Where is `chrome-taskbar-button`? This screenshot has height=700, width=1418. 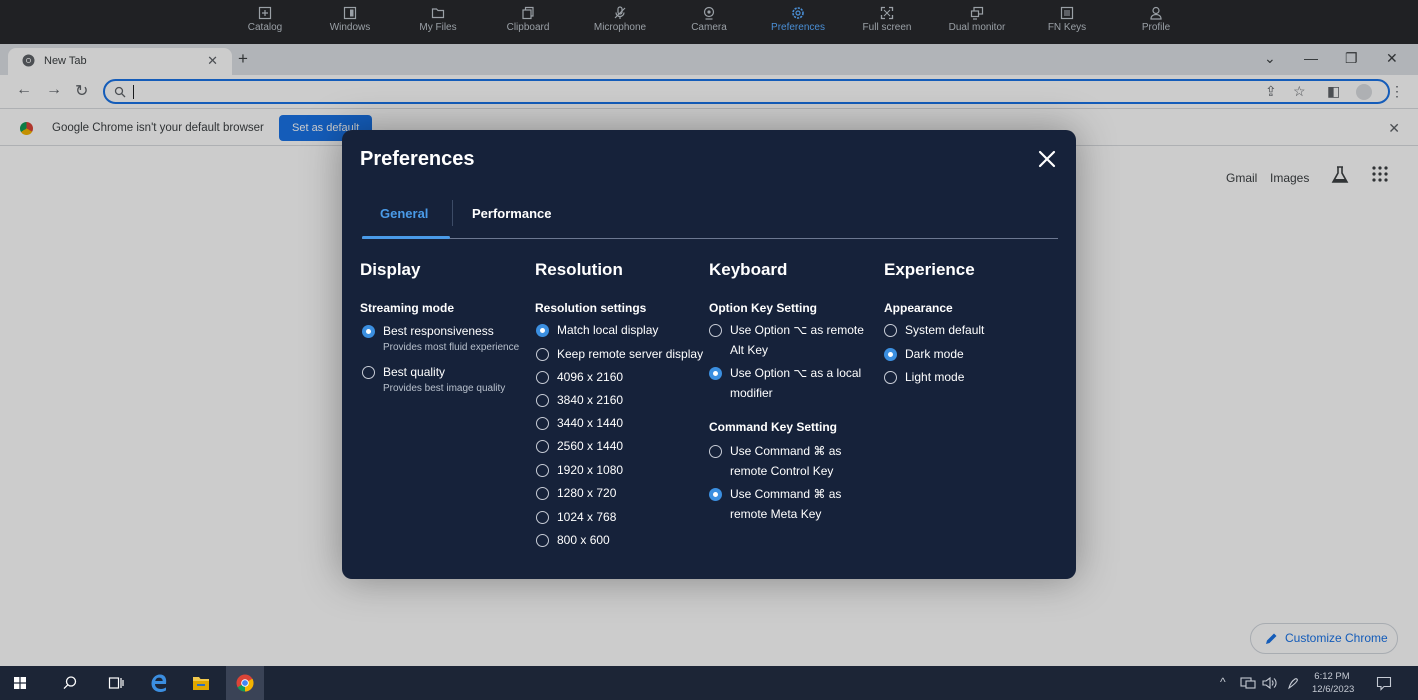 chrome-taskbar-button is located at coordinates (245, 683).